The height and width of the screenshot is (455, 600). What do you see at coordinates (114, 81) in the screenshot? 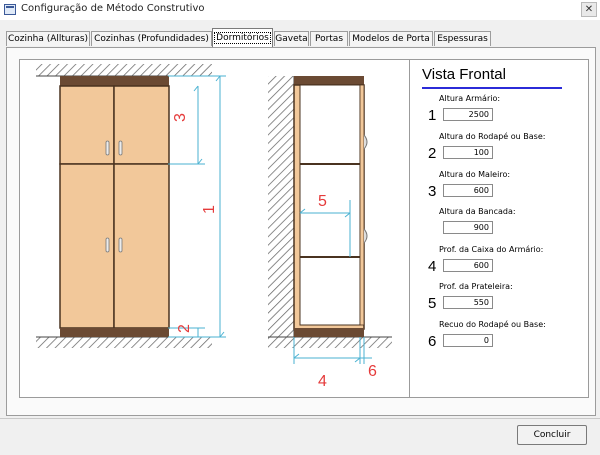
I see `cabinet-top-frame` at bounding box center [114, 81].